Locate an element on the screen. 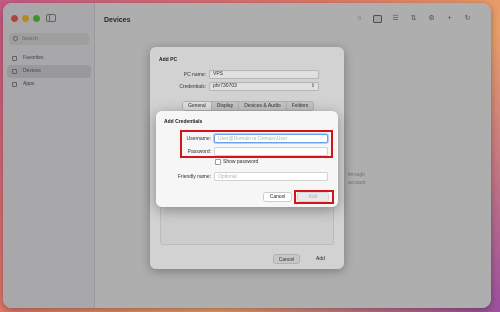 This screenshot has width=500, height=312. show-password-checkbox is located at coordinates (218, 162).